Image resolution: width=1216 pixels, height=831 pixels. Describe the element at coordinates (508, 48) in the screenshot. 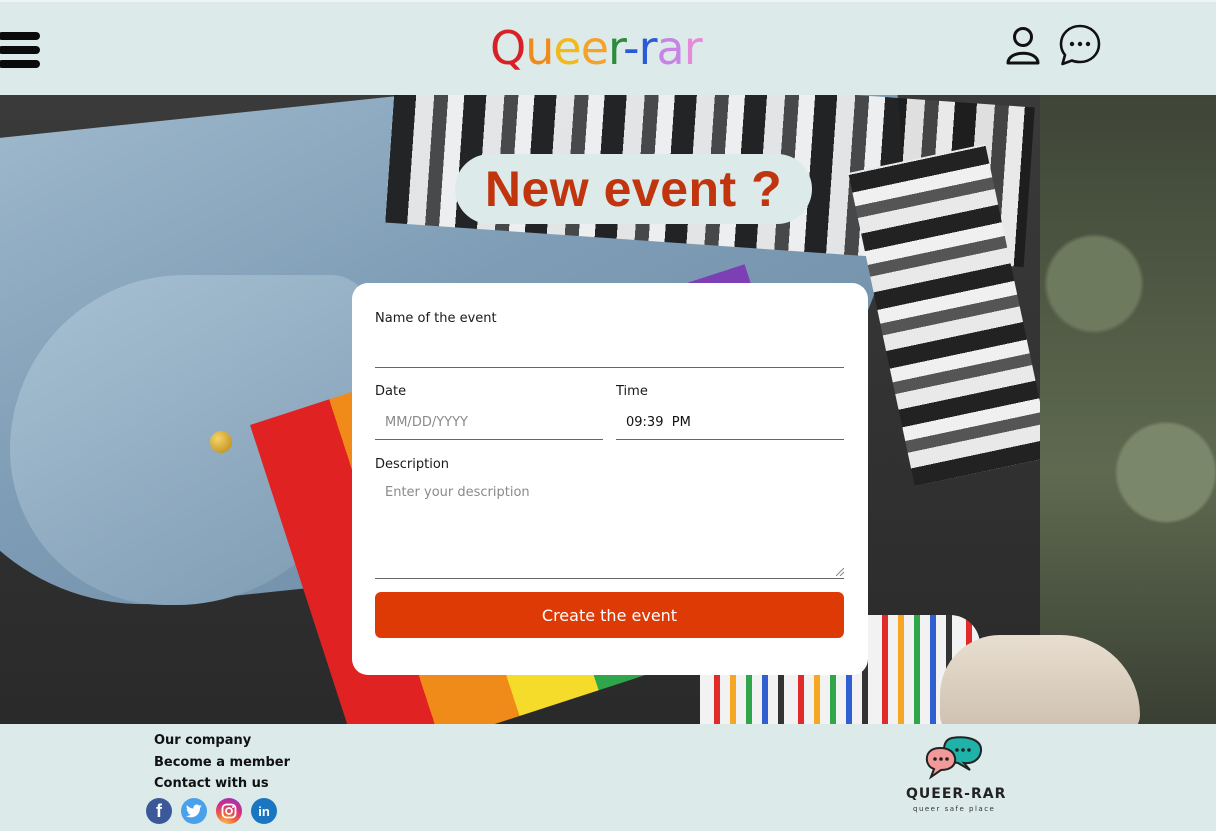

I see `logo-letter: Q` at that location.